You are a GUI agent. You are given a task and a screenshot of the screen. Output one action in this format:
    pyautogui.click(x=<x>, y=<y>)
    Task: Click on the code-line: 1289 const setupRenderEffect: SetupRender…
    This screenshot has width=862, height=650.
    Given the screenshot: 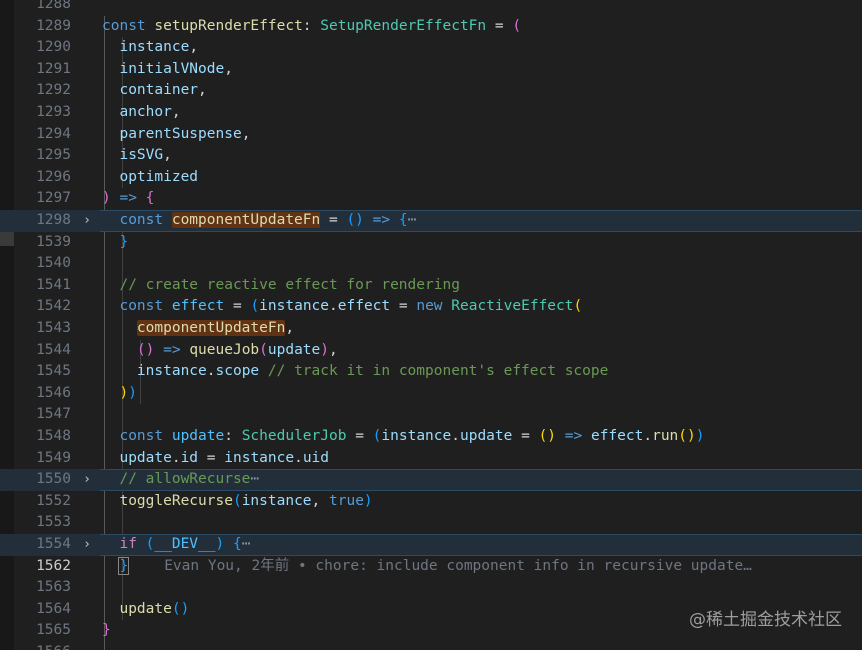 What is the action you would take?
    pyautogui.click(x=431, y=27)
    